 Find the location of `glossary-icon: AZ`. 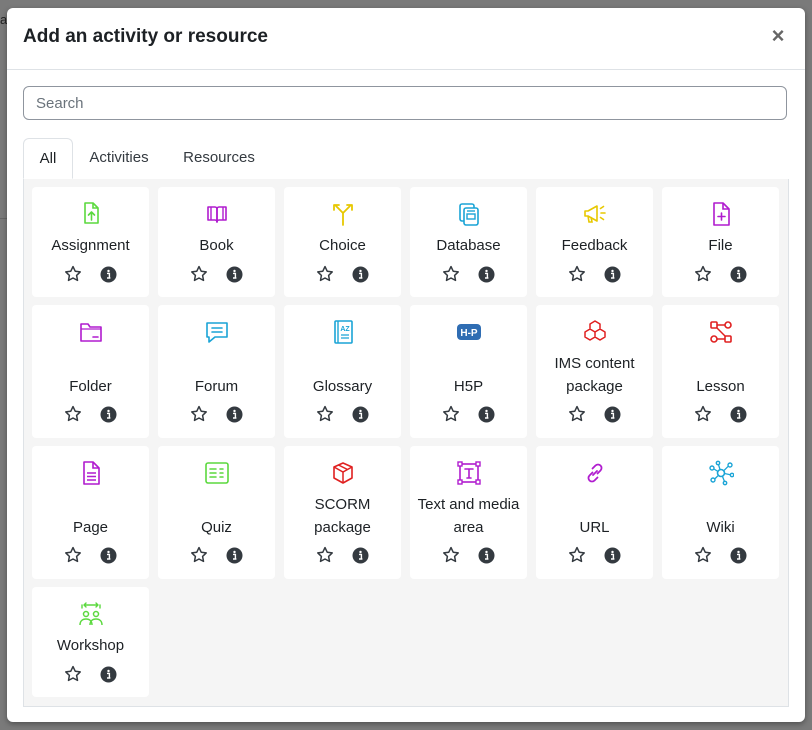

glossary-icon: AZ is located at coordinates (343, 332).